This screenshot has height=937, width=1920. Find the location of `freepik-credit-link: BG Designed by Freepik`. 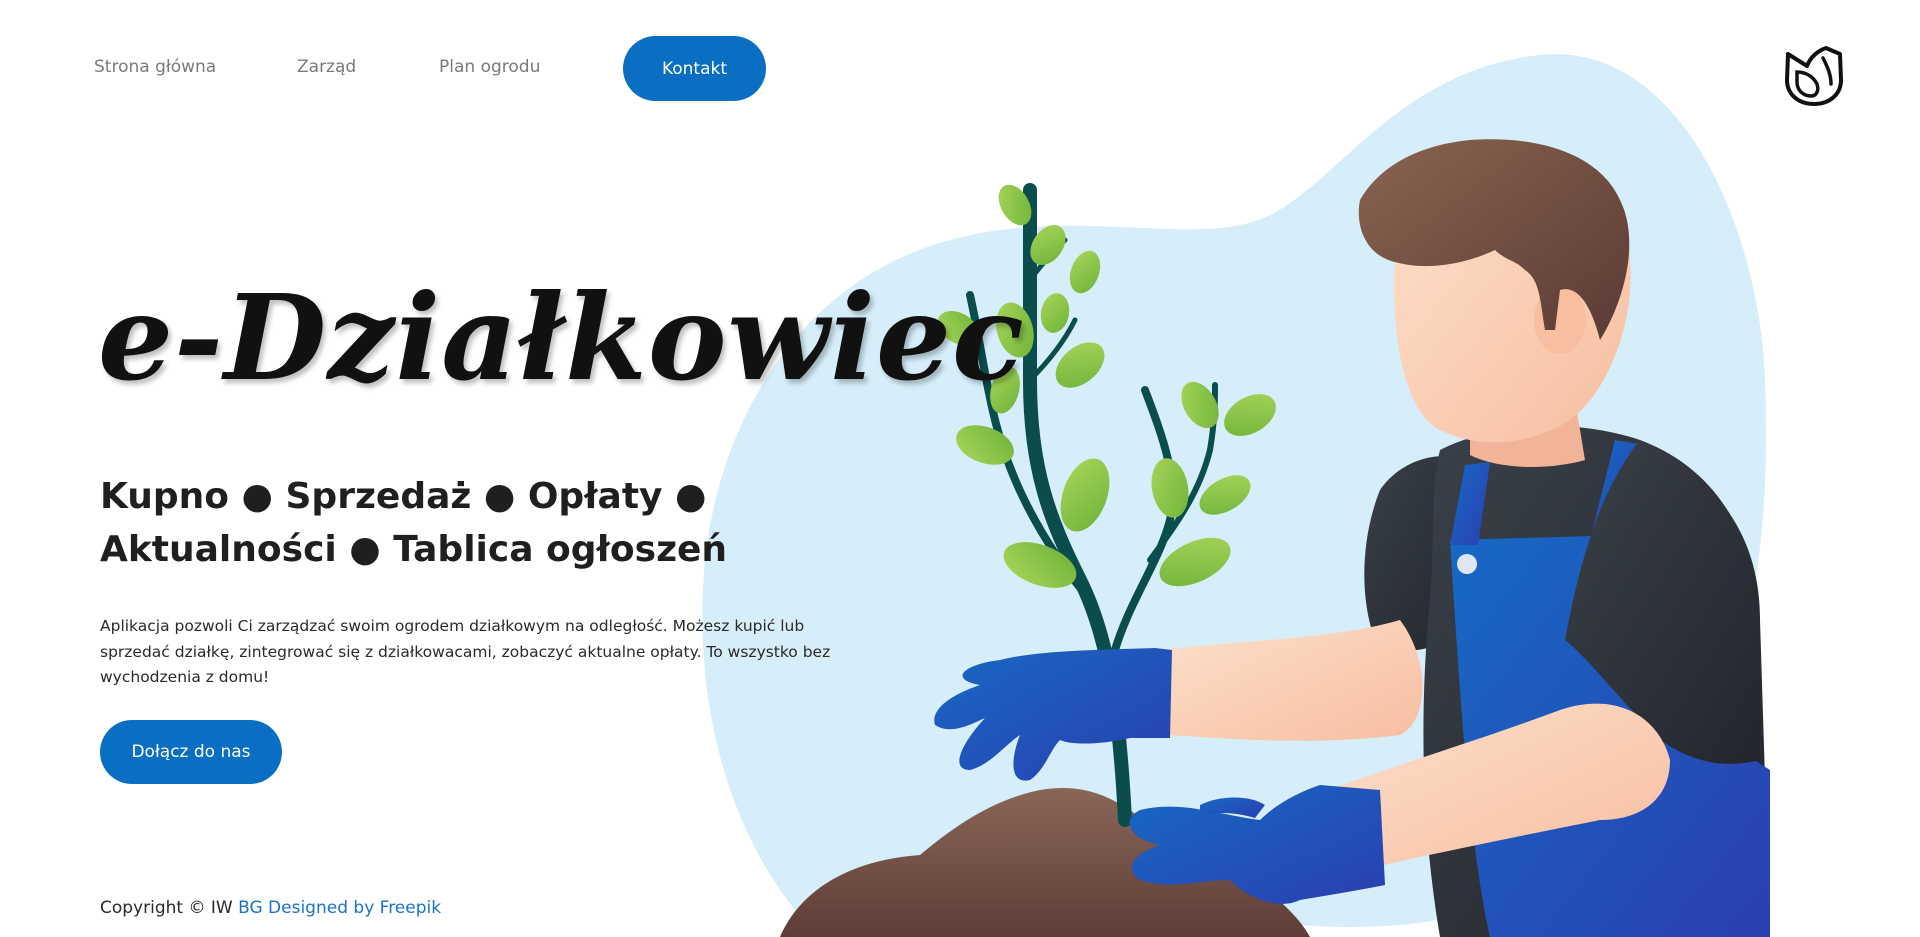

freepik-credit-link: BG Designed by Freepik is located at coordinates (339, 908).